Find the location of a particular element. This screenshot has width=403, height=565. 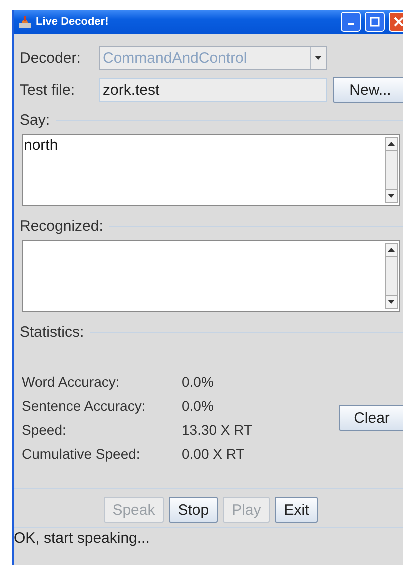

app-icon is located at coordinates (25, 22).